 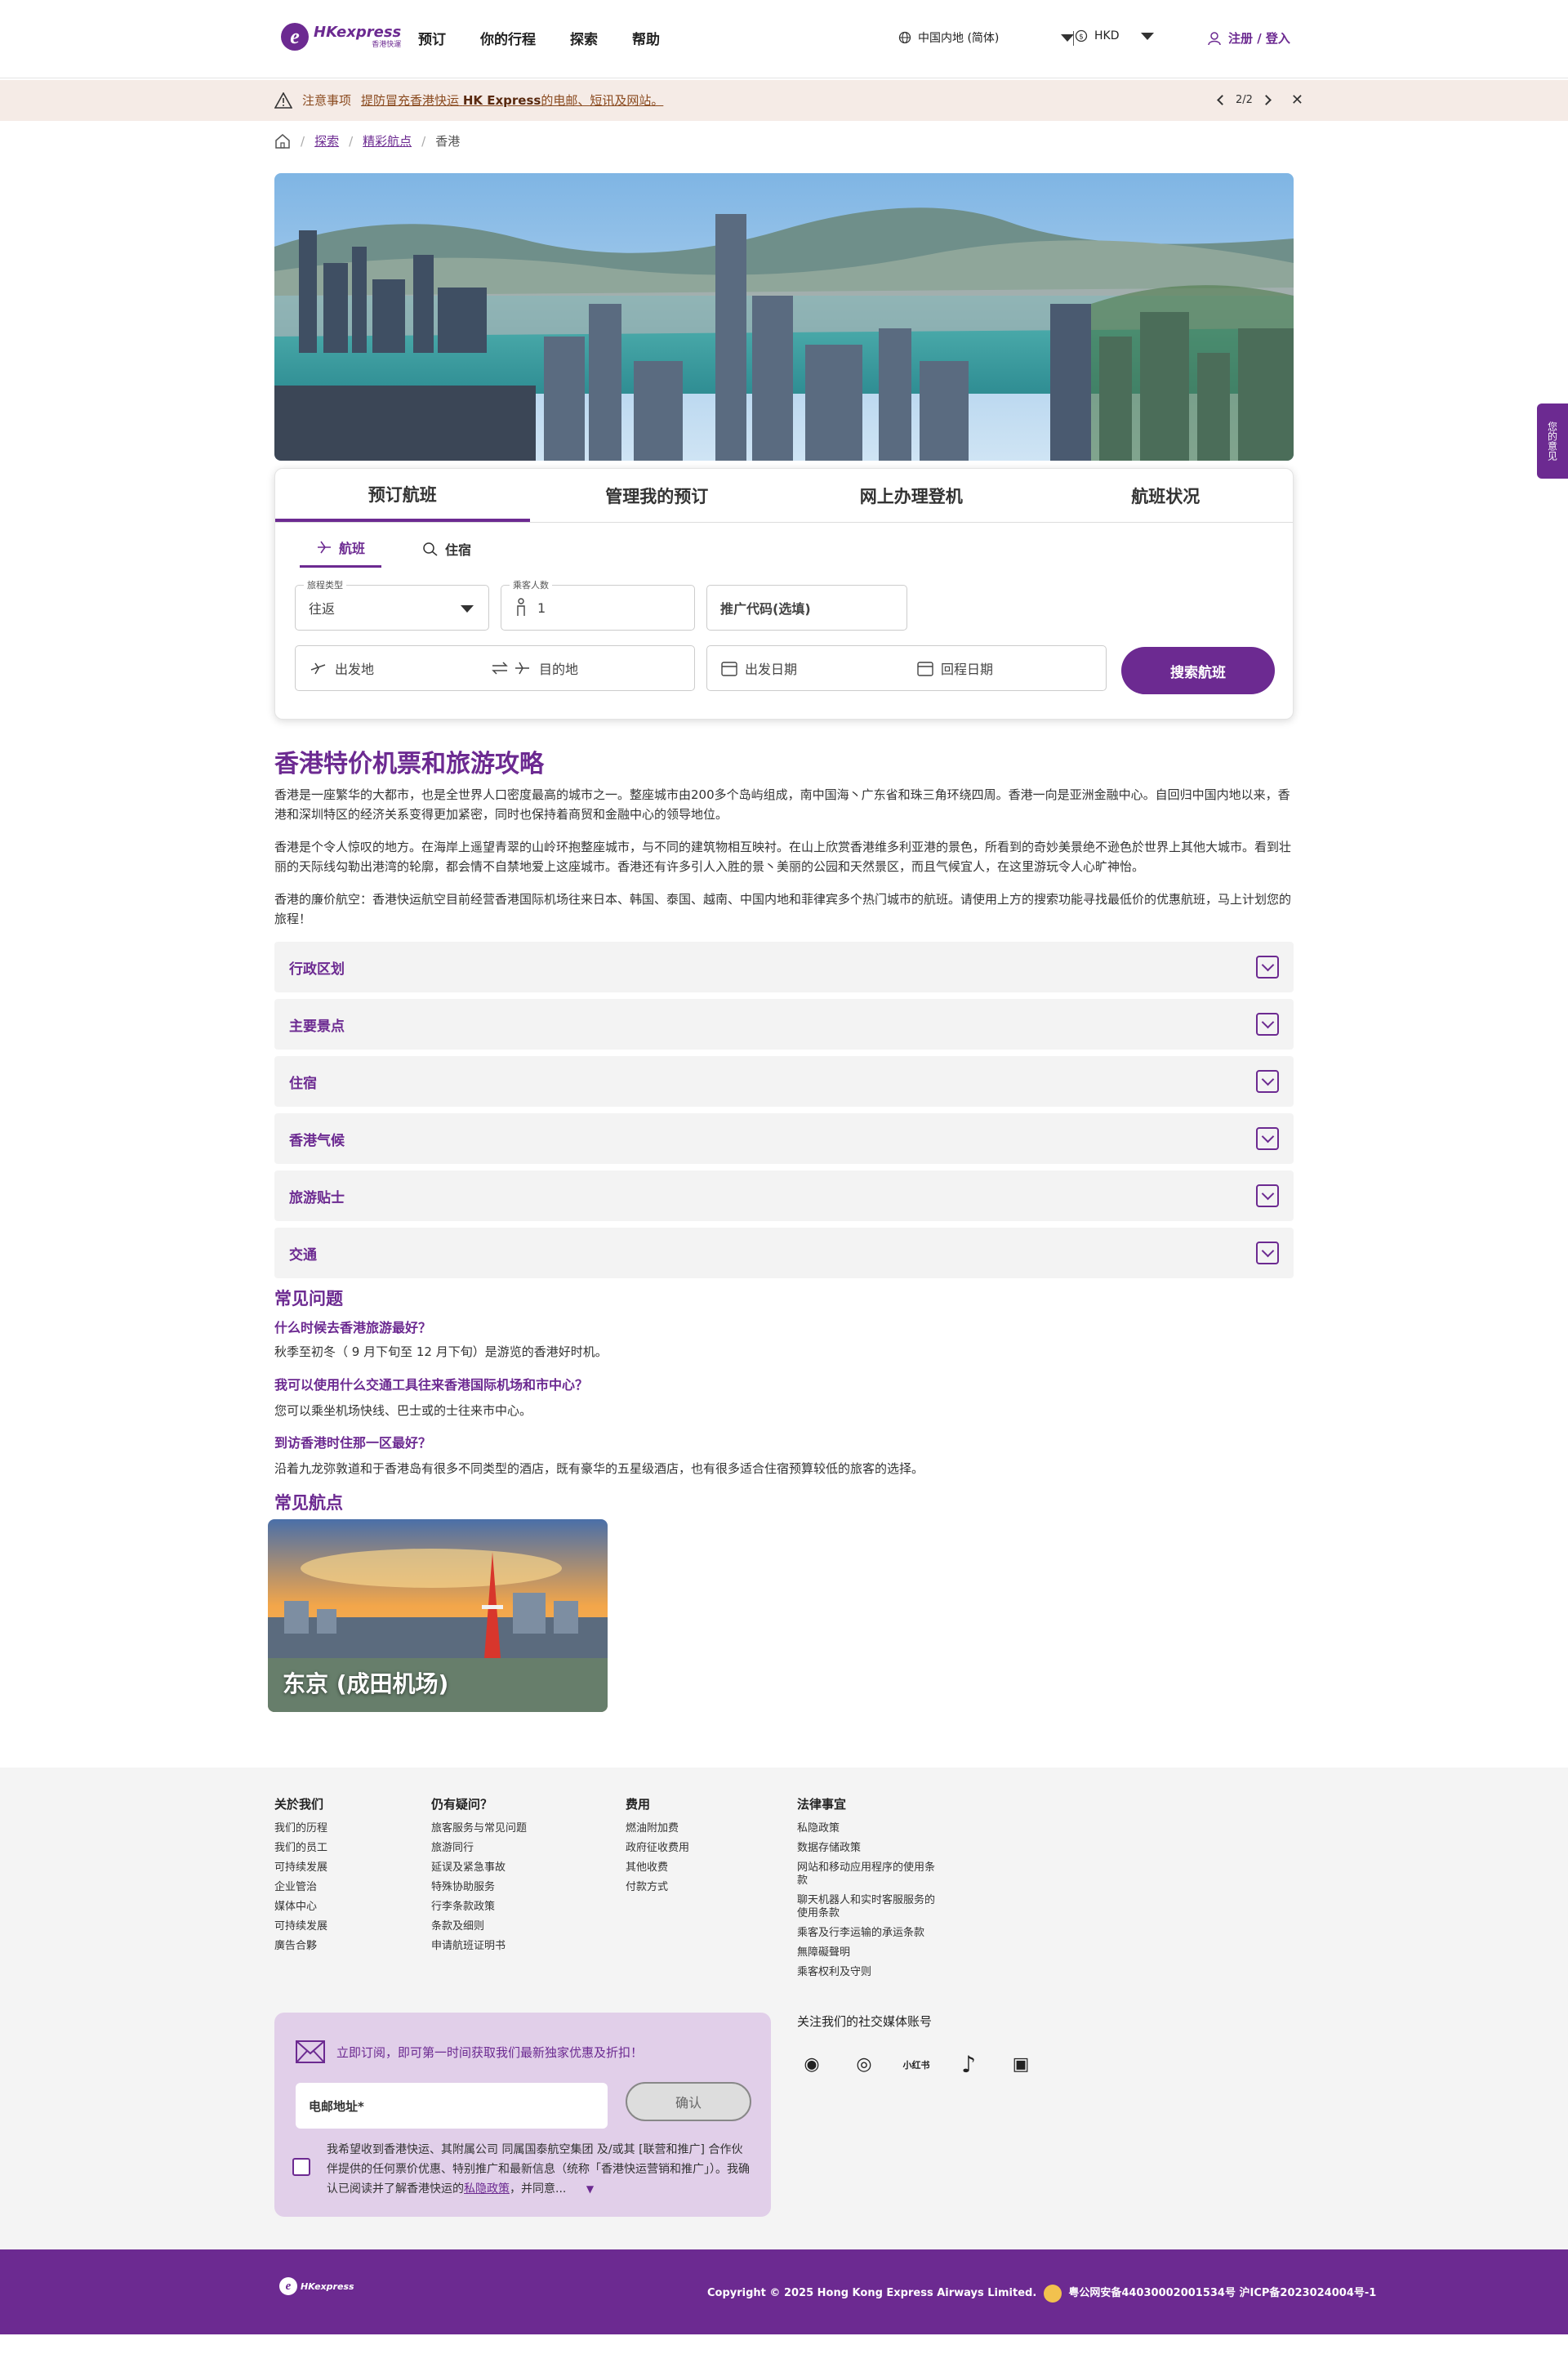 I want to click on chevron-left-icon, so click(x=1222, y=100).